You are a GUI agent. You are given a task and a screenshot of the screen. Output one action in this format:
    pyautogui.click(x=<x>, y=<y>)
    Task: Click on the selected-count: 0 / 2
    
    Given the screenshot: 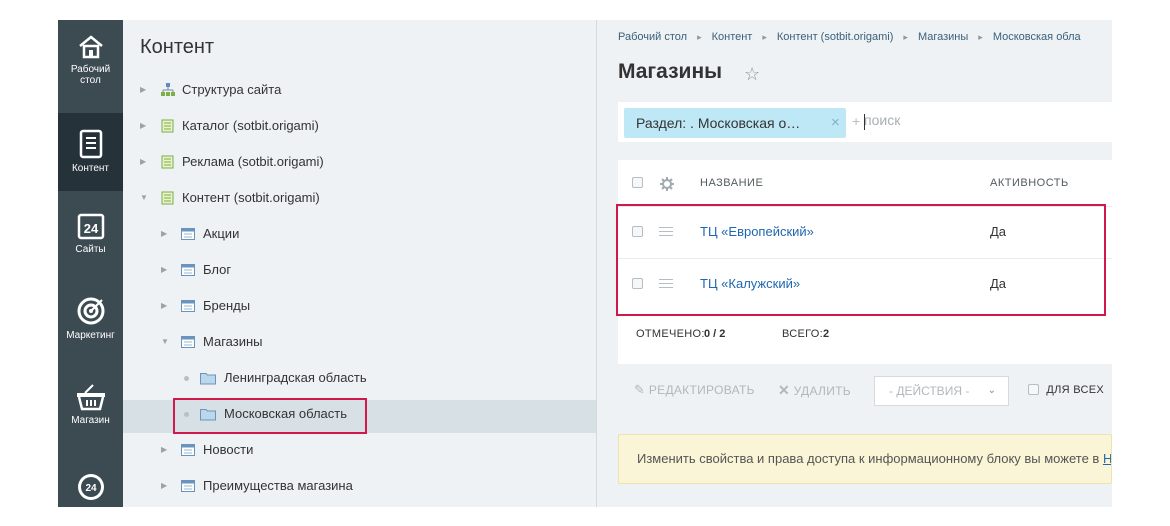 What is the action you would take?
    pyautogui.click(x=715, y=334)
    